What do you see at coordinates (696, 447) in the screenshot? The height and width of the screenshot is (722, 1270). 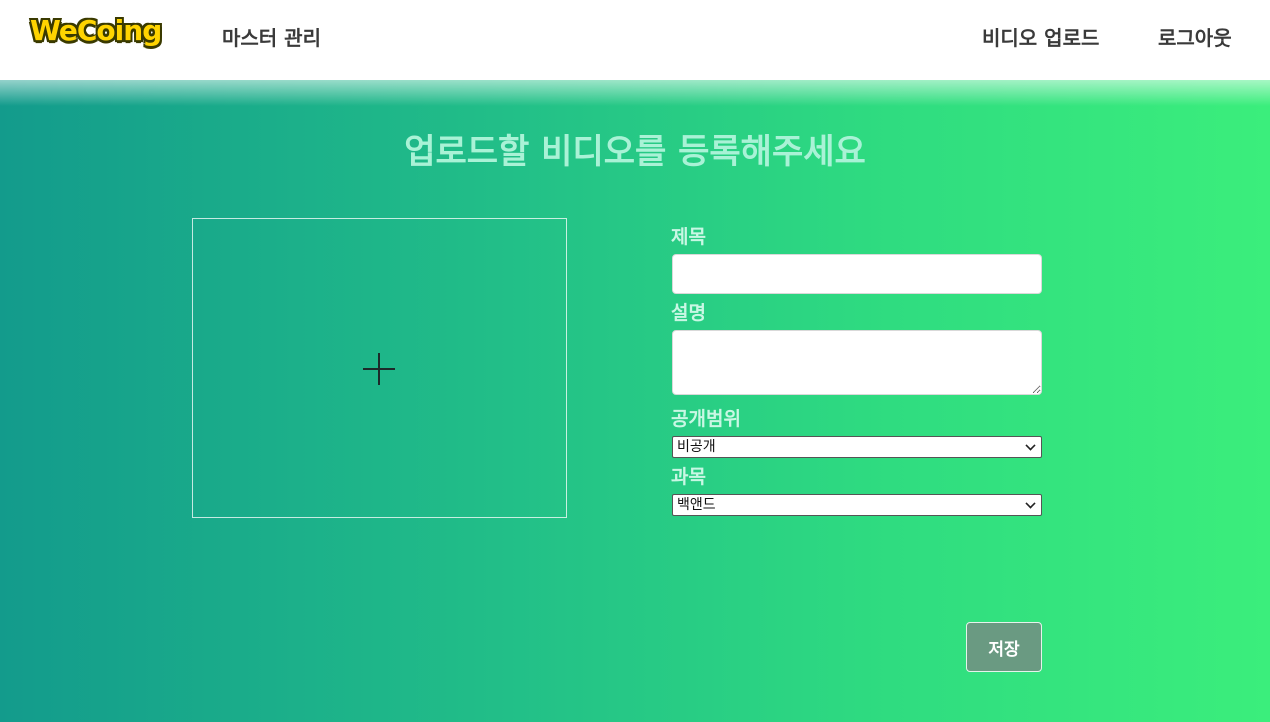 I see `visibility-selected: 비공개` at bounding box center [696, 447].